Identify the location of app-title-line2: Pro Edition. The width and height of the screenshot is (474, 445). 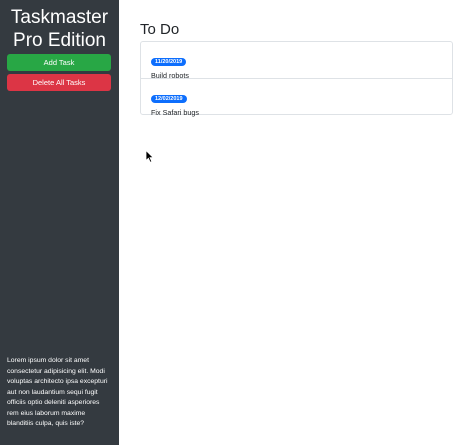
(59, 40).